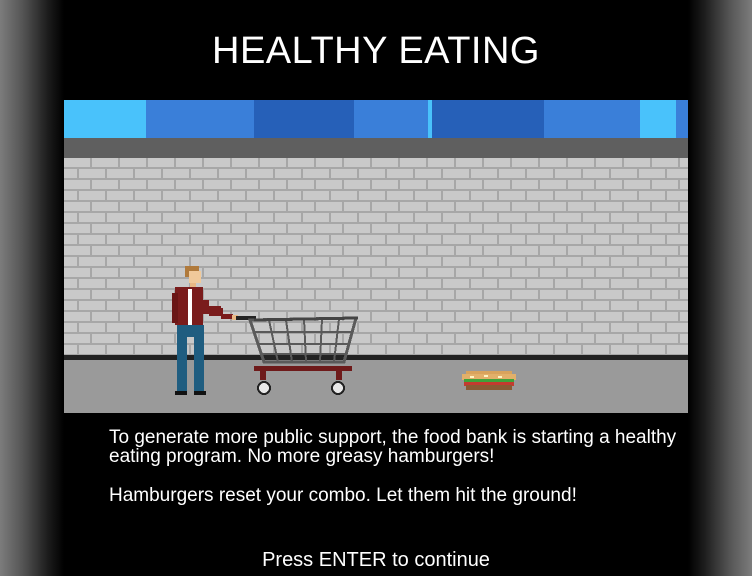 This screenshot has width=752, height=576. Describe the element at coordinates (376, 560) in the screenshot. I see `continue-prompt: Press ENTER to continue` at that location.